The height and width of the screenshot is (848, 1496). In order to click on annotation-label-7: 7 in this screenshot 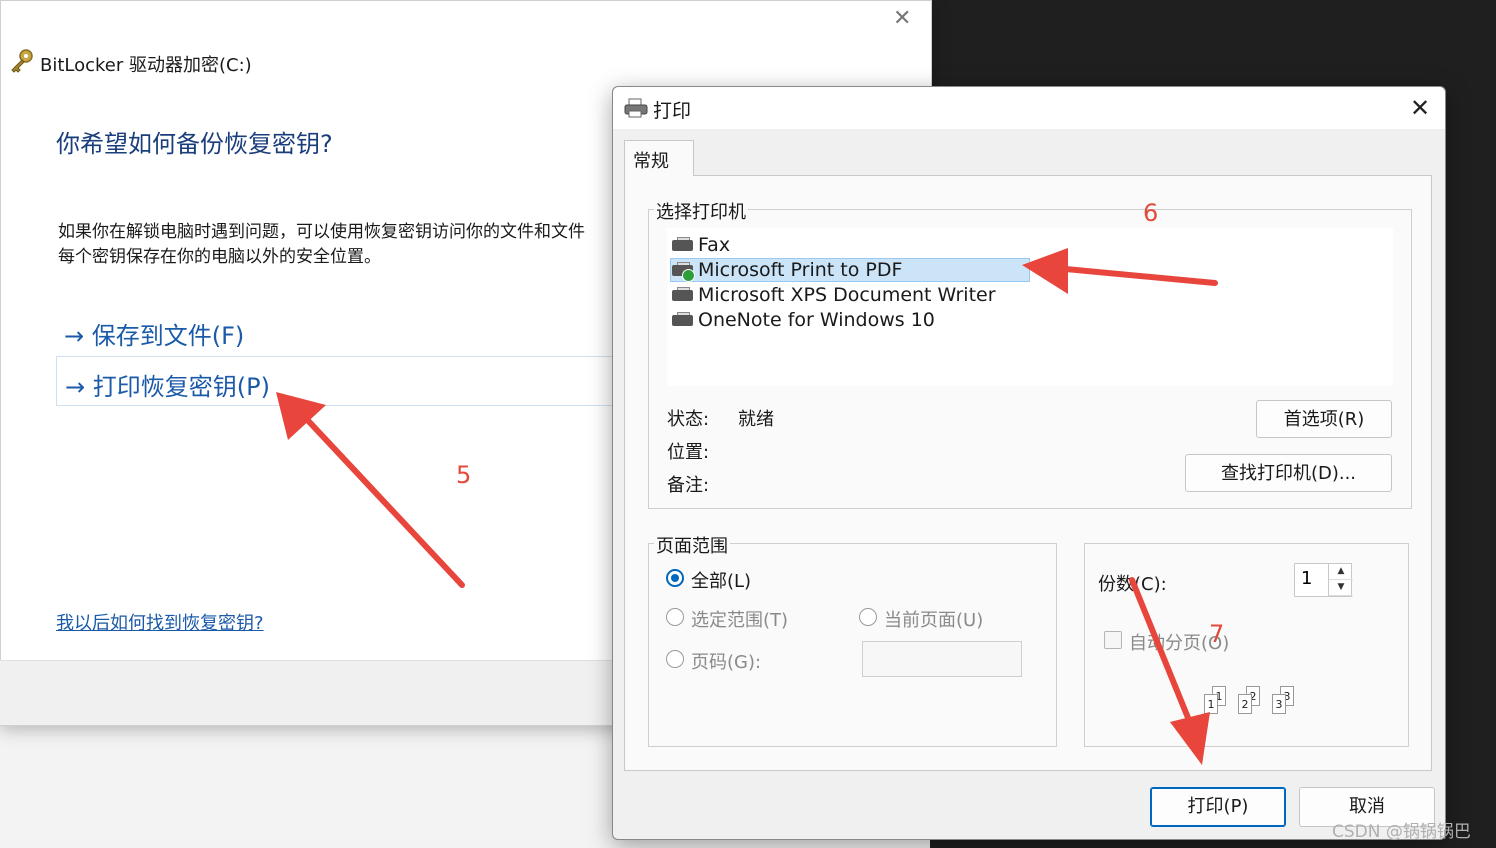, I will do `click(1217, 634)`.